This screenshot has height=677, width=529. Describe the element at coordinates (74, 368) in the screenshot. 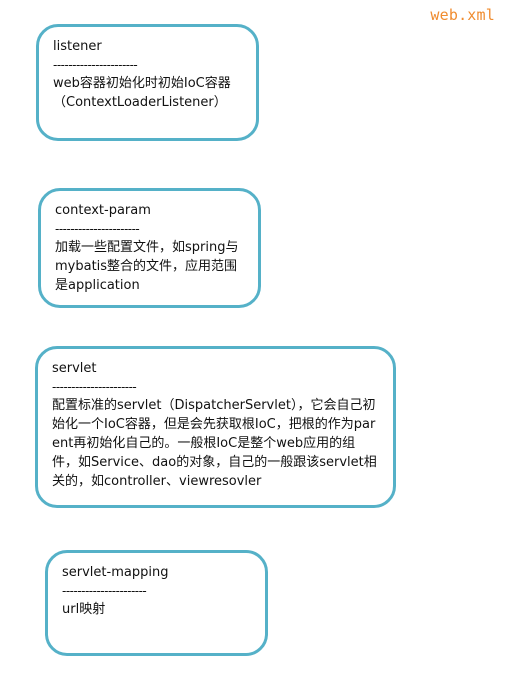

I see `servlet-title: servlet` at that location.